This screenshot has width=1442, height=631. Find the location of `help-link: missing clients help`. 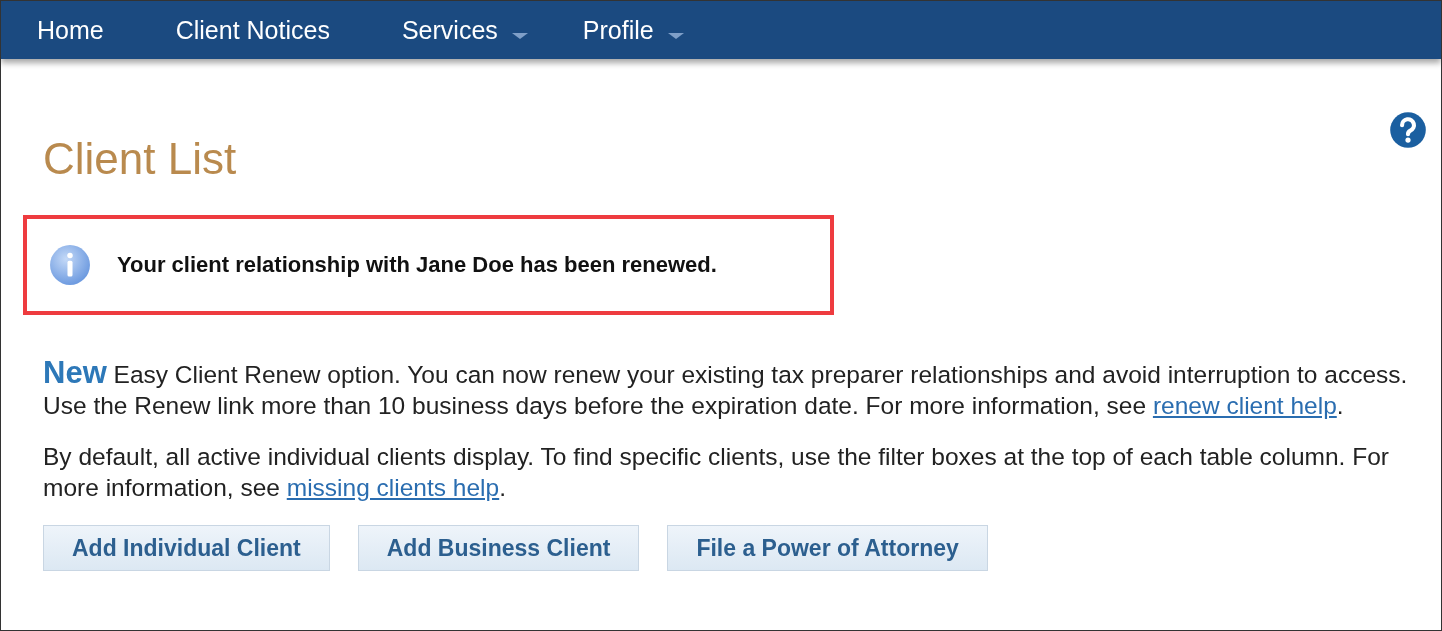

help-link: missing clients help is located at coordinates (393, 487).